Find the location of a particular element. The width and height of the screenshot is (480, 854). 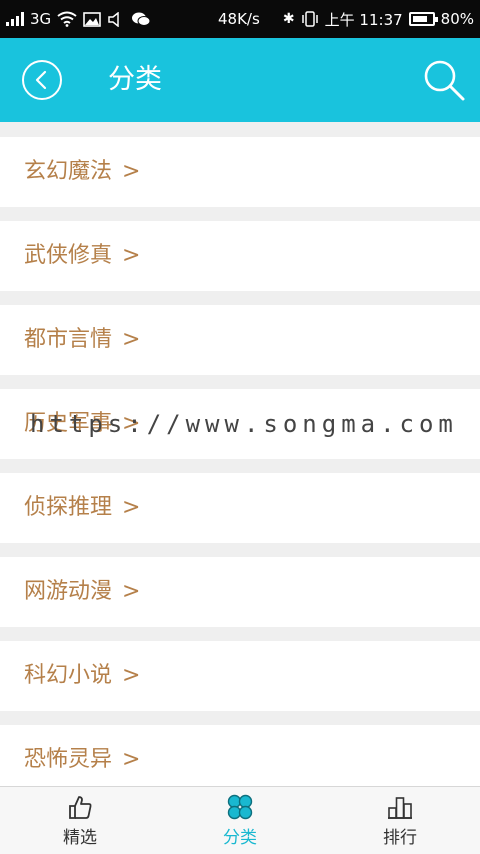

network-speed: 48K/s is located at coordinates (239, 19).